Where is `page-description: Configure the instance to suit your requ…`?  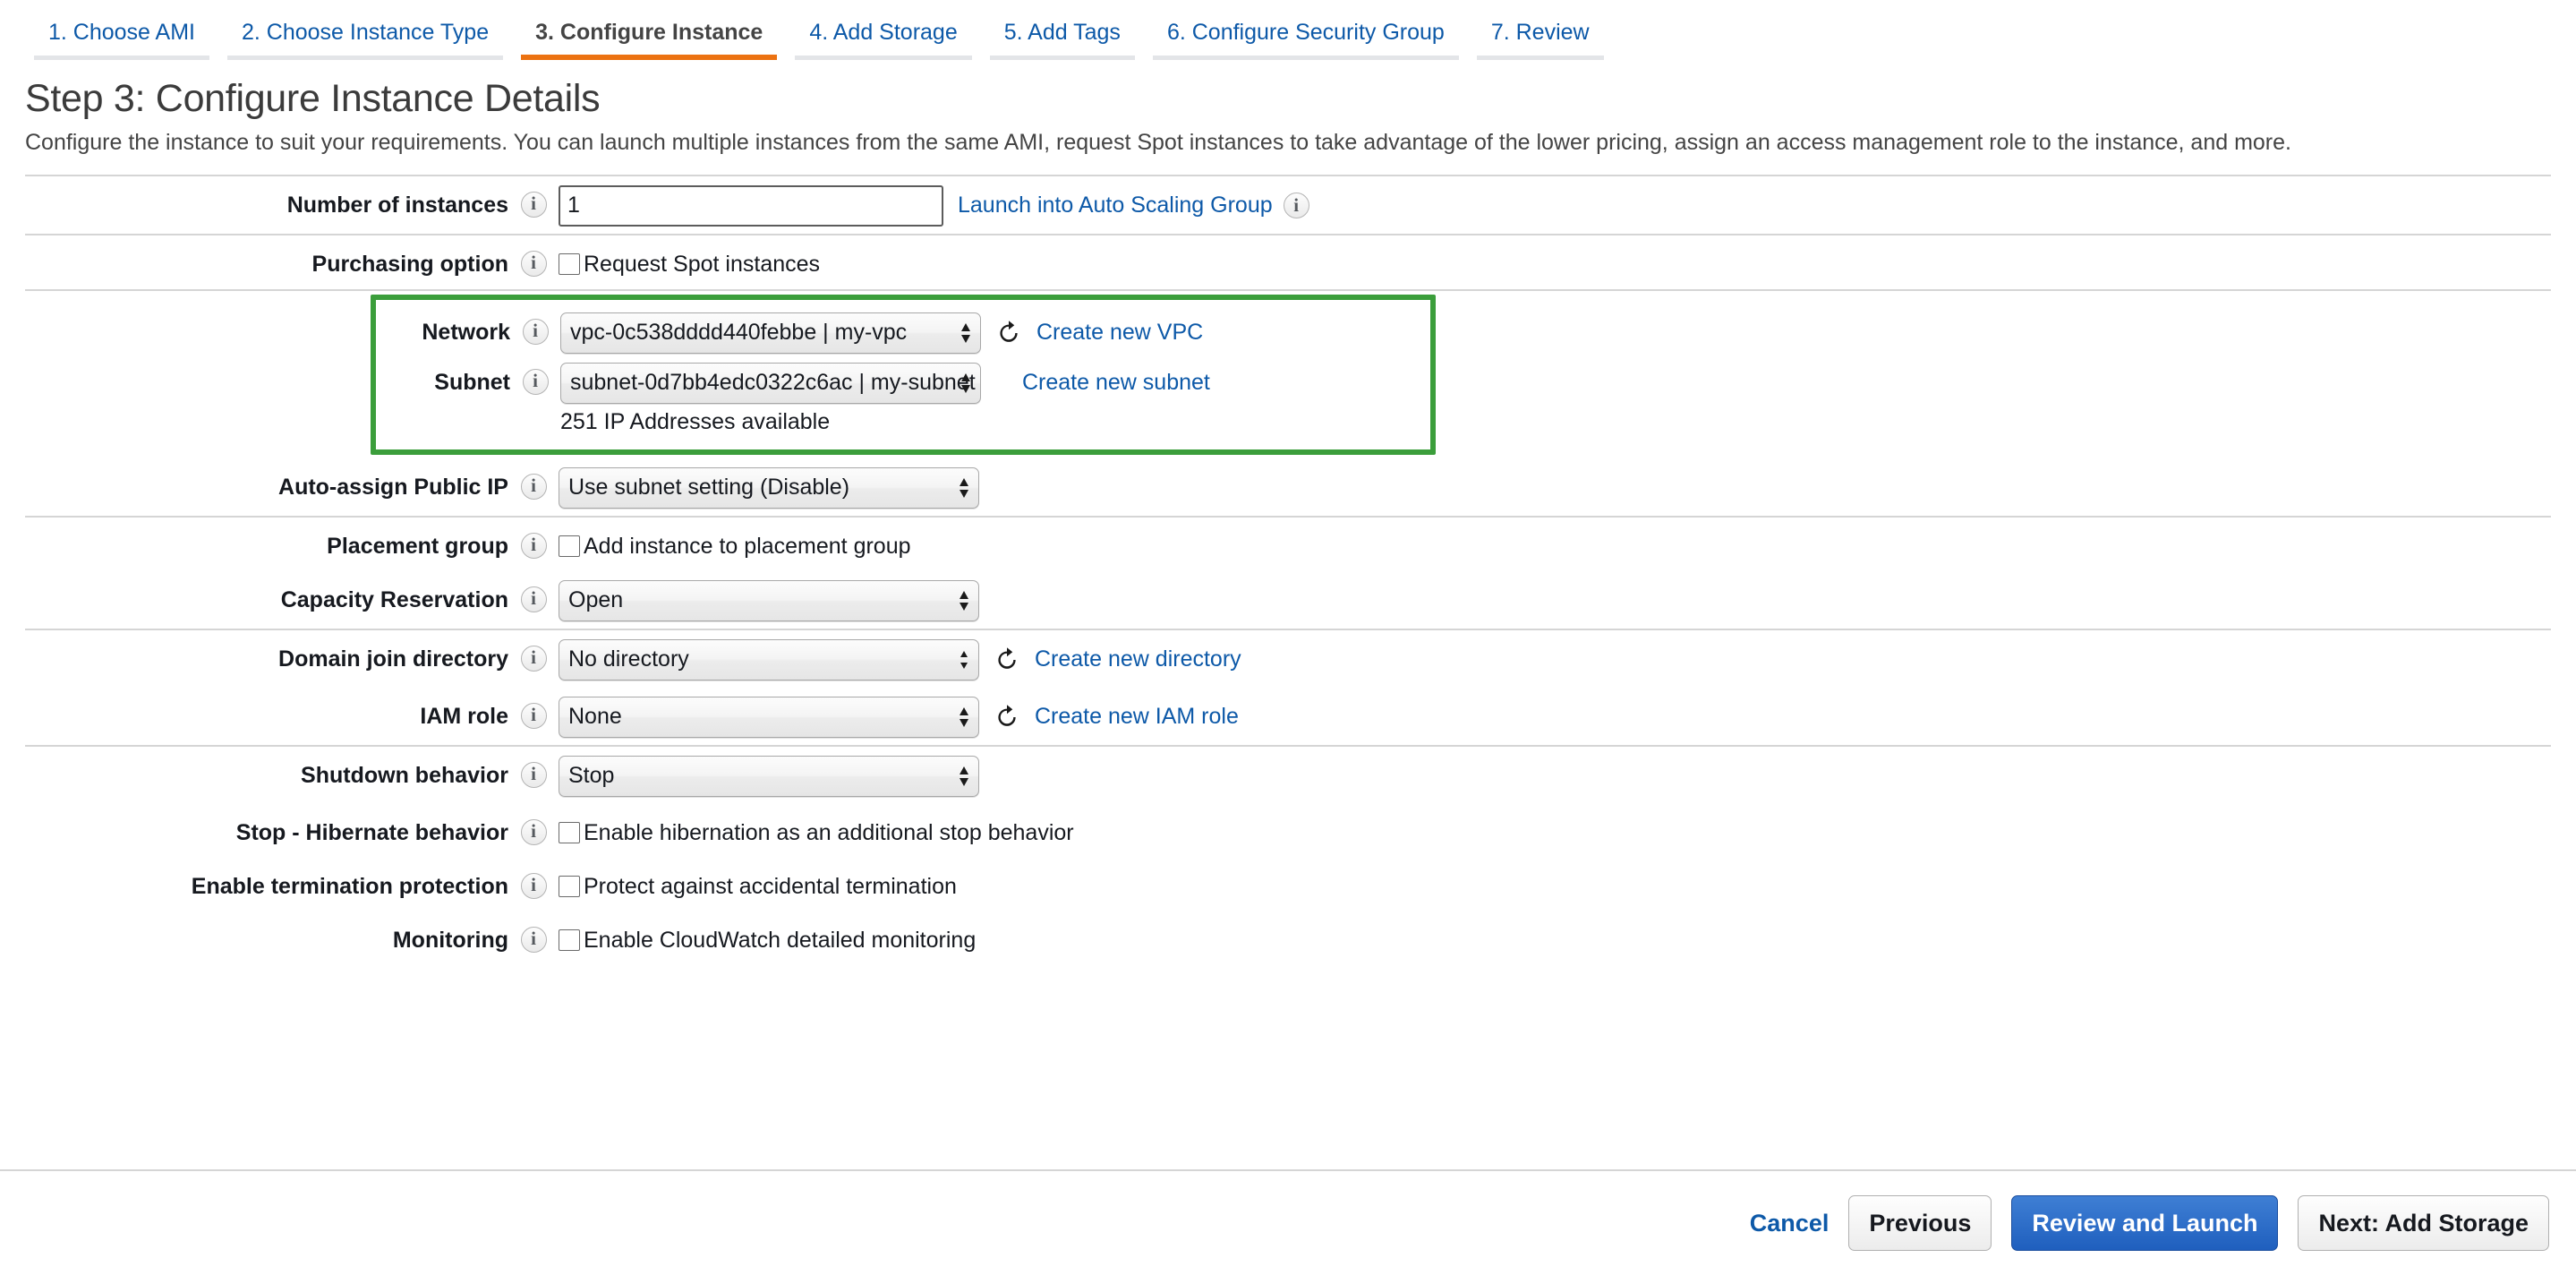
page-description: Configure the instance to suit your requ… is located at coordinates (1158, 142).